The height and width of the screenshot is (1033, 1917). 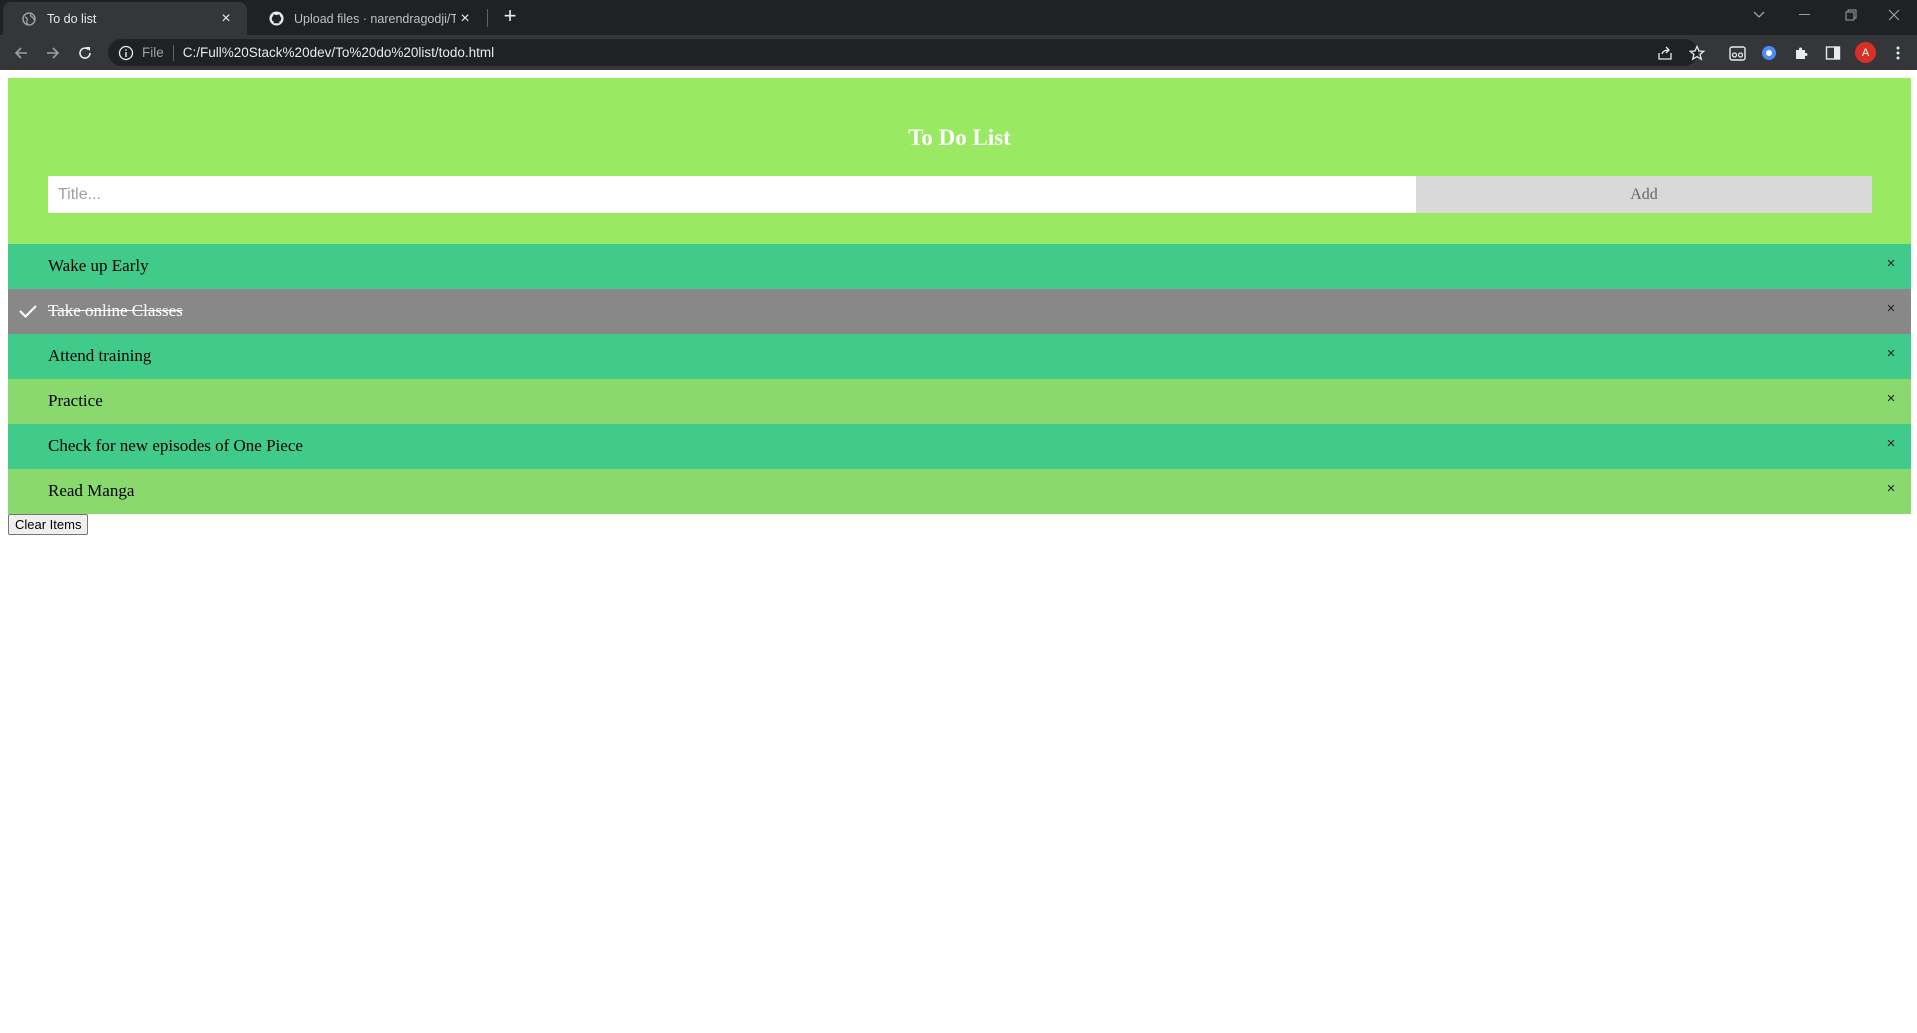 I want to click on list-item: Read Manga ×, so click(x=959, y=491).